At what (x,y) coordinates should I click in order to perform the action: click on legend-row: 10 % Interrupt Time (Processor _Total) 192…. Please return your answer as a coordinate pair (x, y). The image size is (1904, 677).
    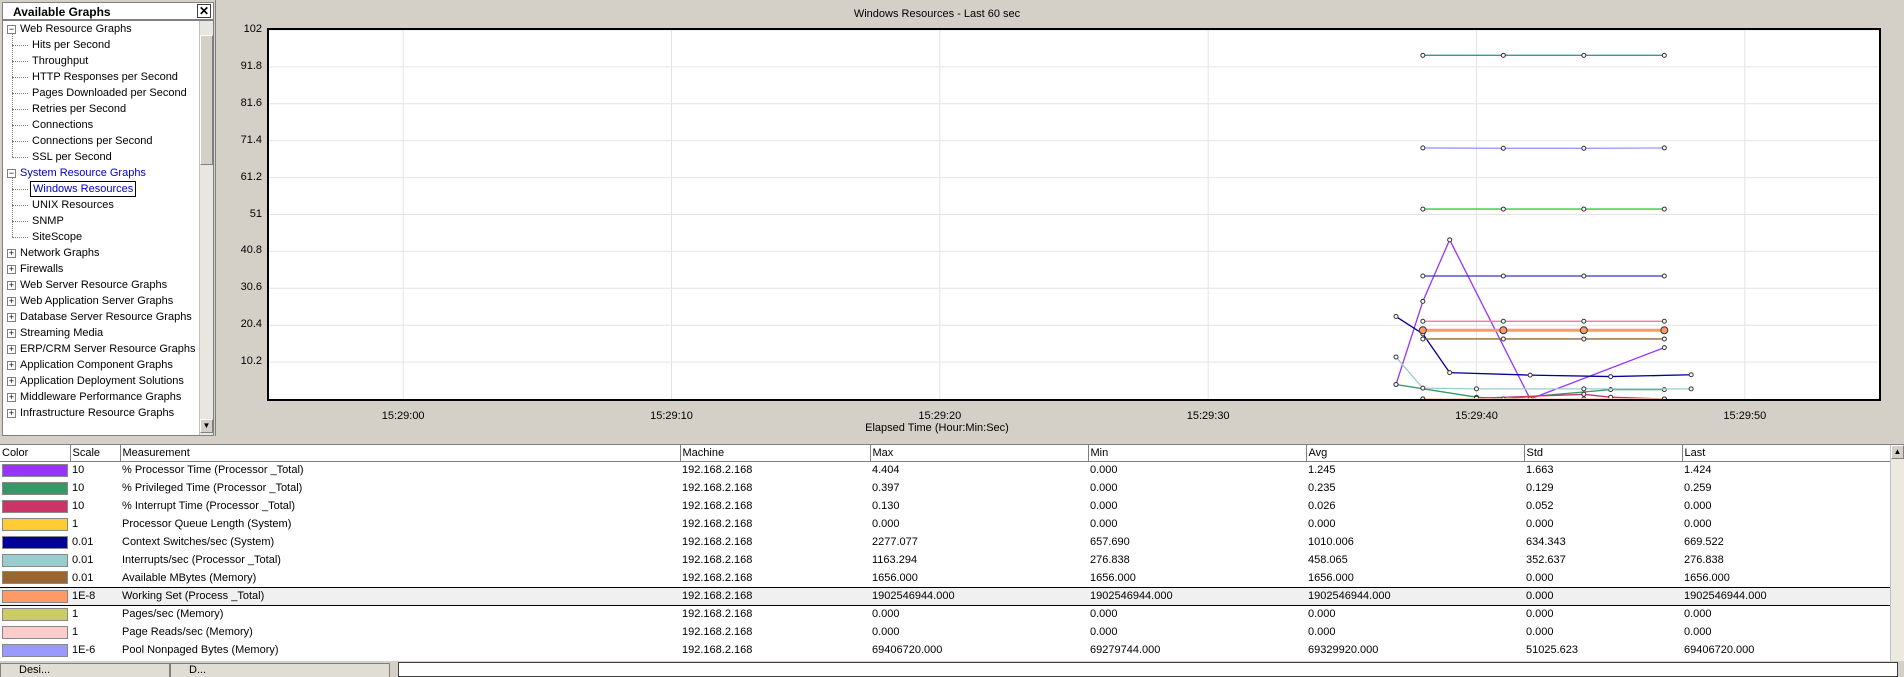
    Looking at the image, I should click on (952, 506).